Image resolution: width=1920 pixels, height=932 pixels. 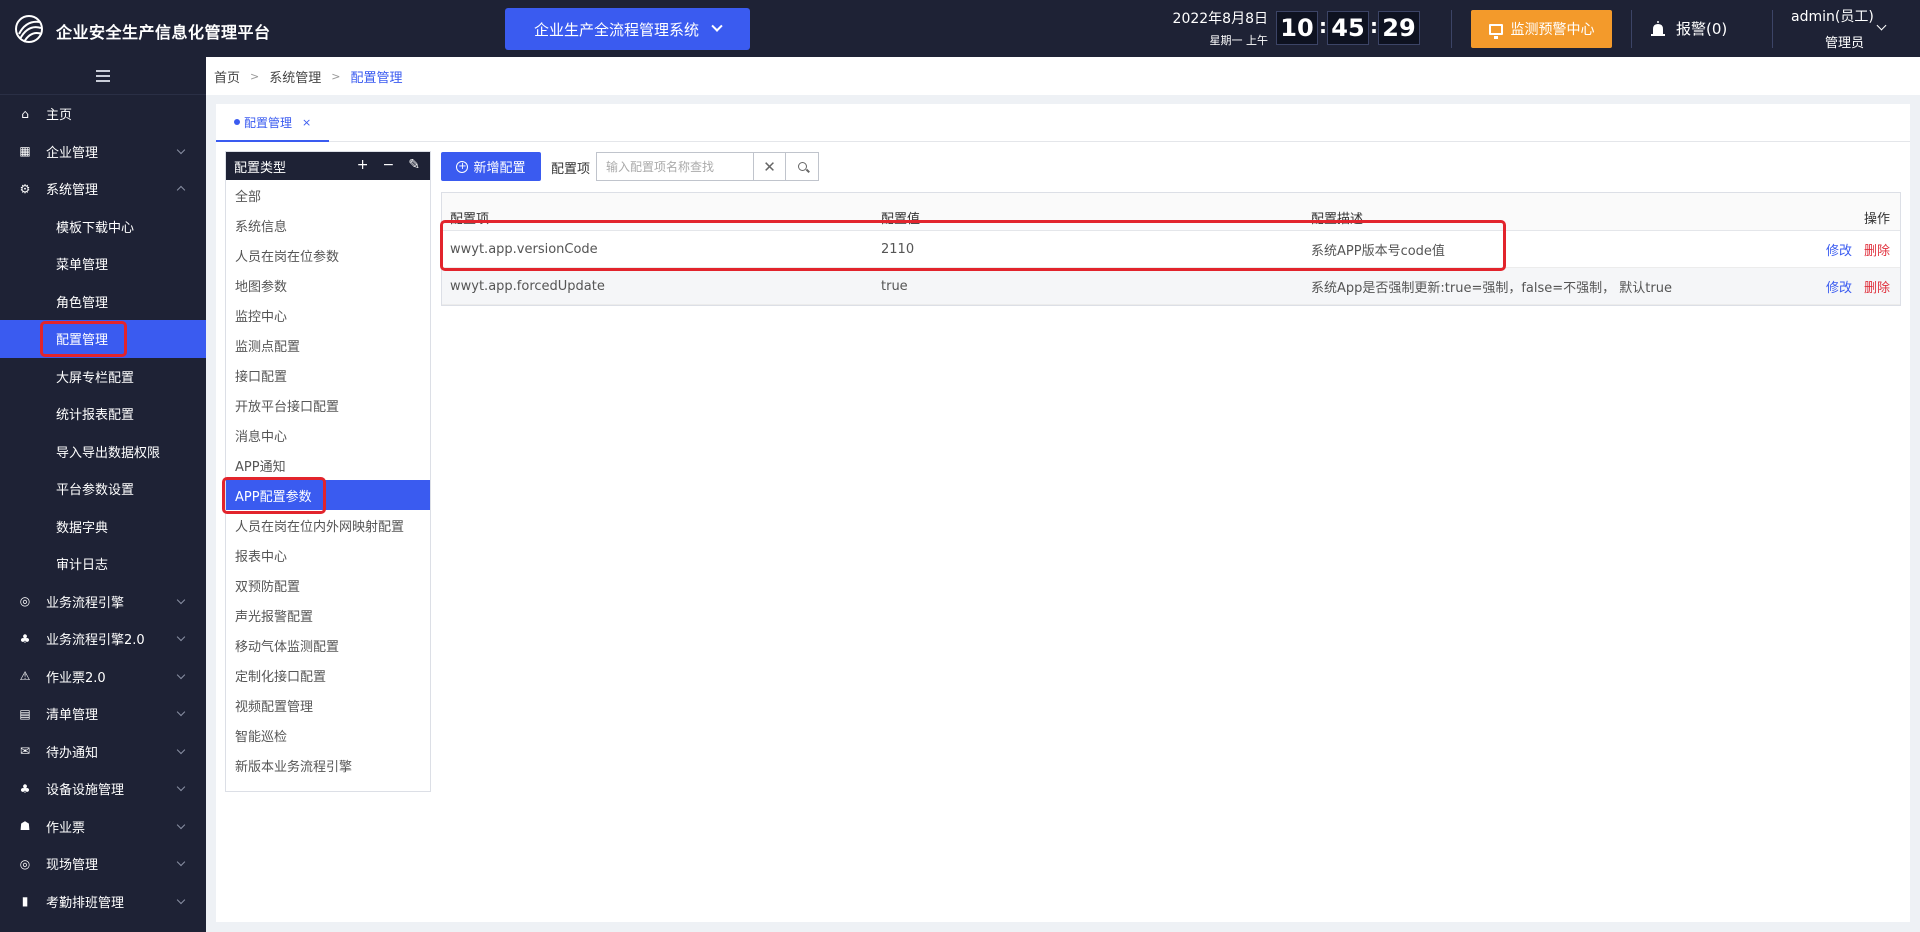 I want to click on config-search-input, so click(x=674, y=166).